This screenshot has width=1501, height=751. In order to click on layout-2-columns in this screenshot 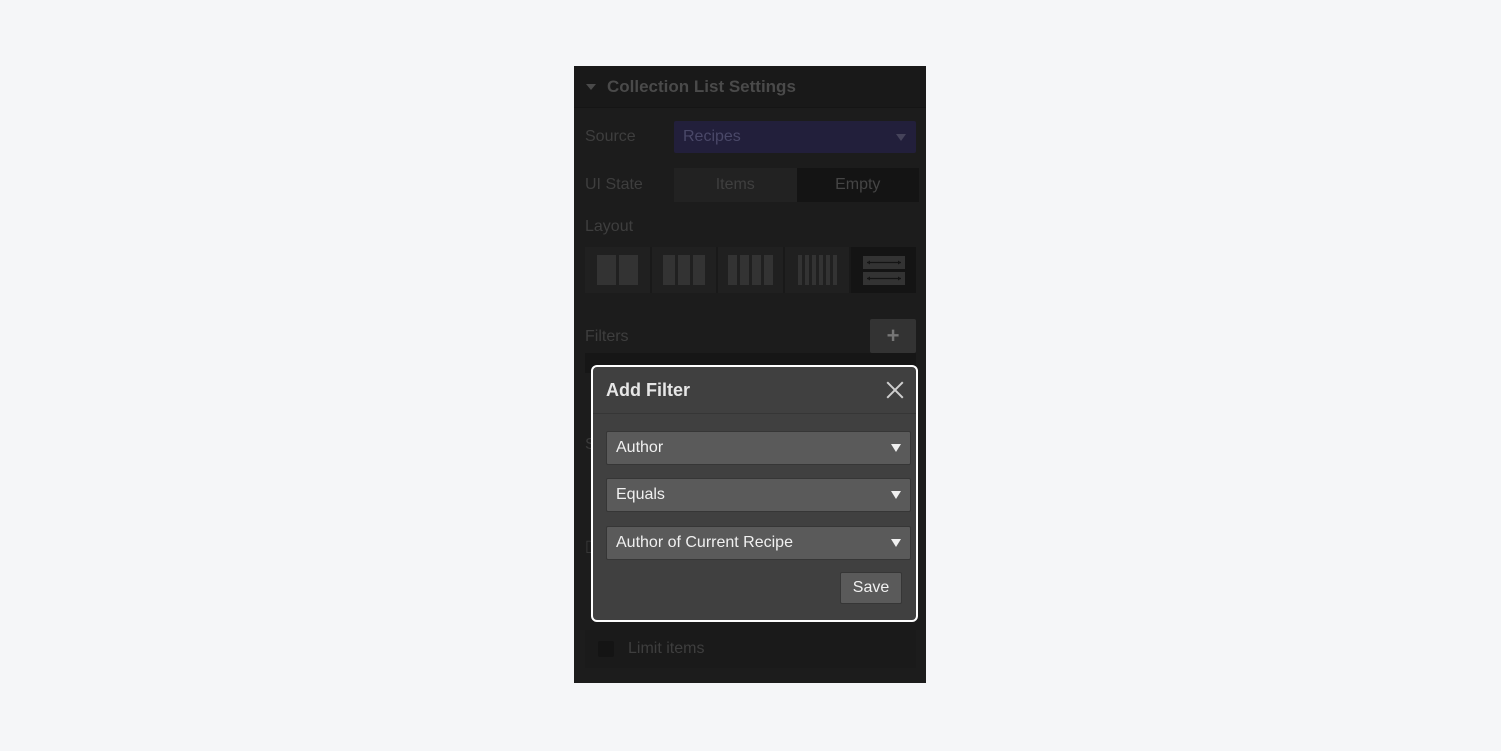, I will do `click(617, 270)`.